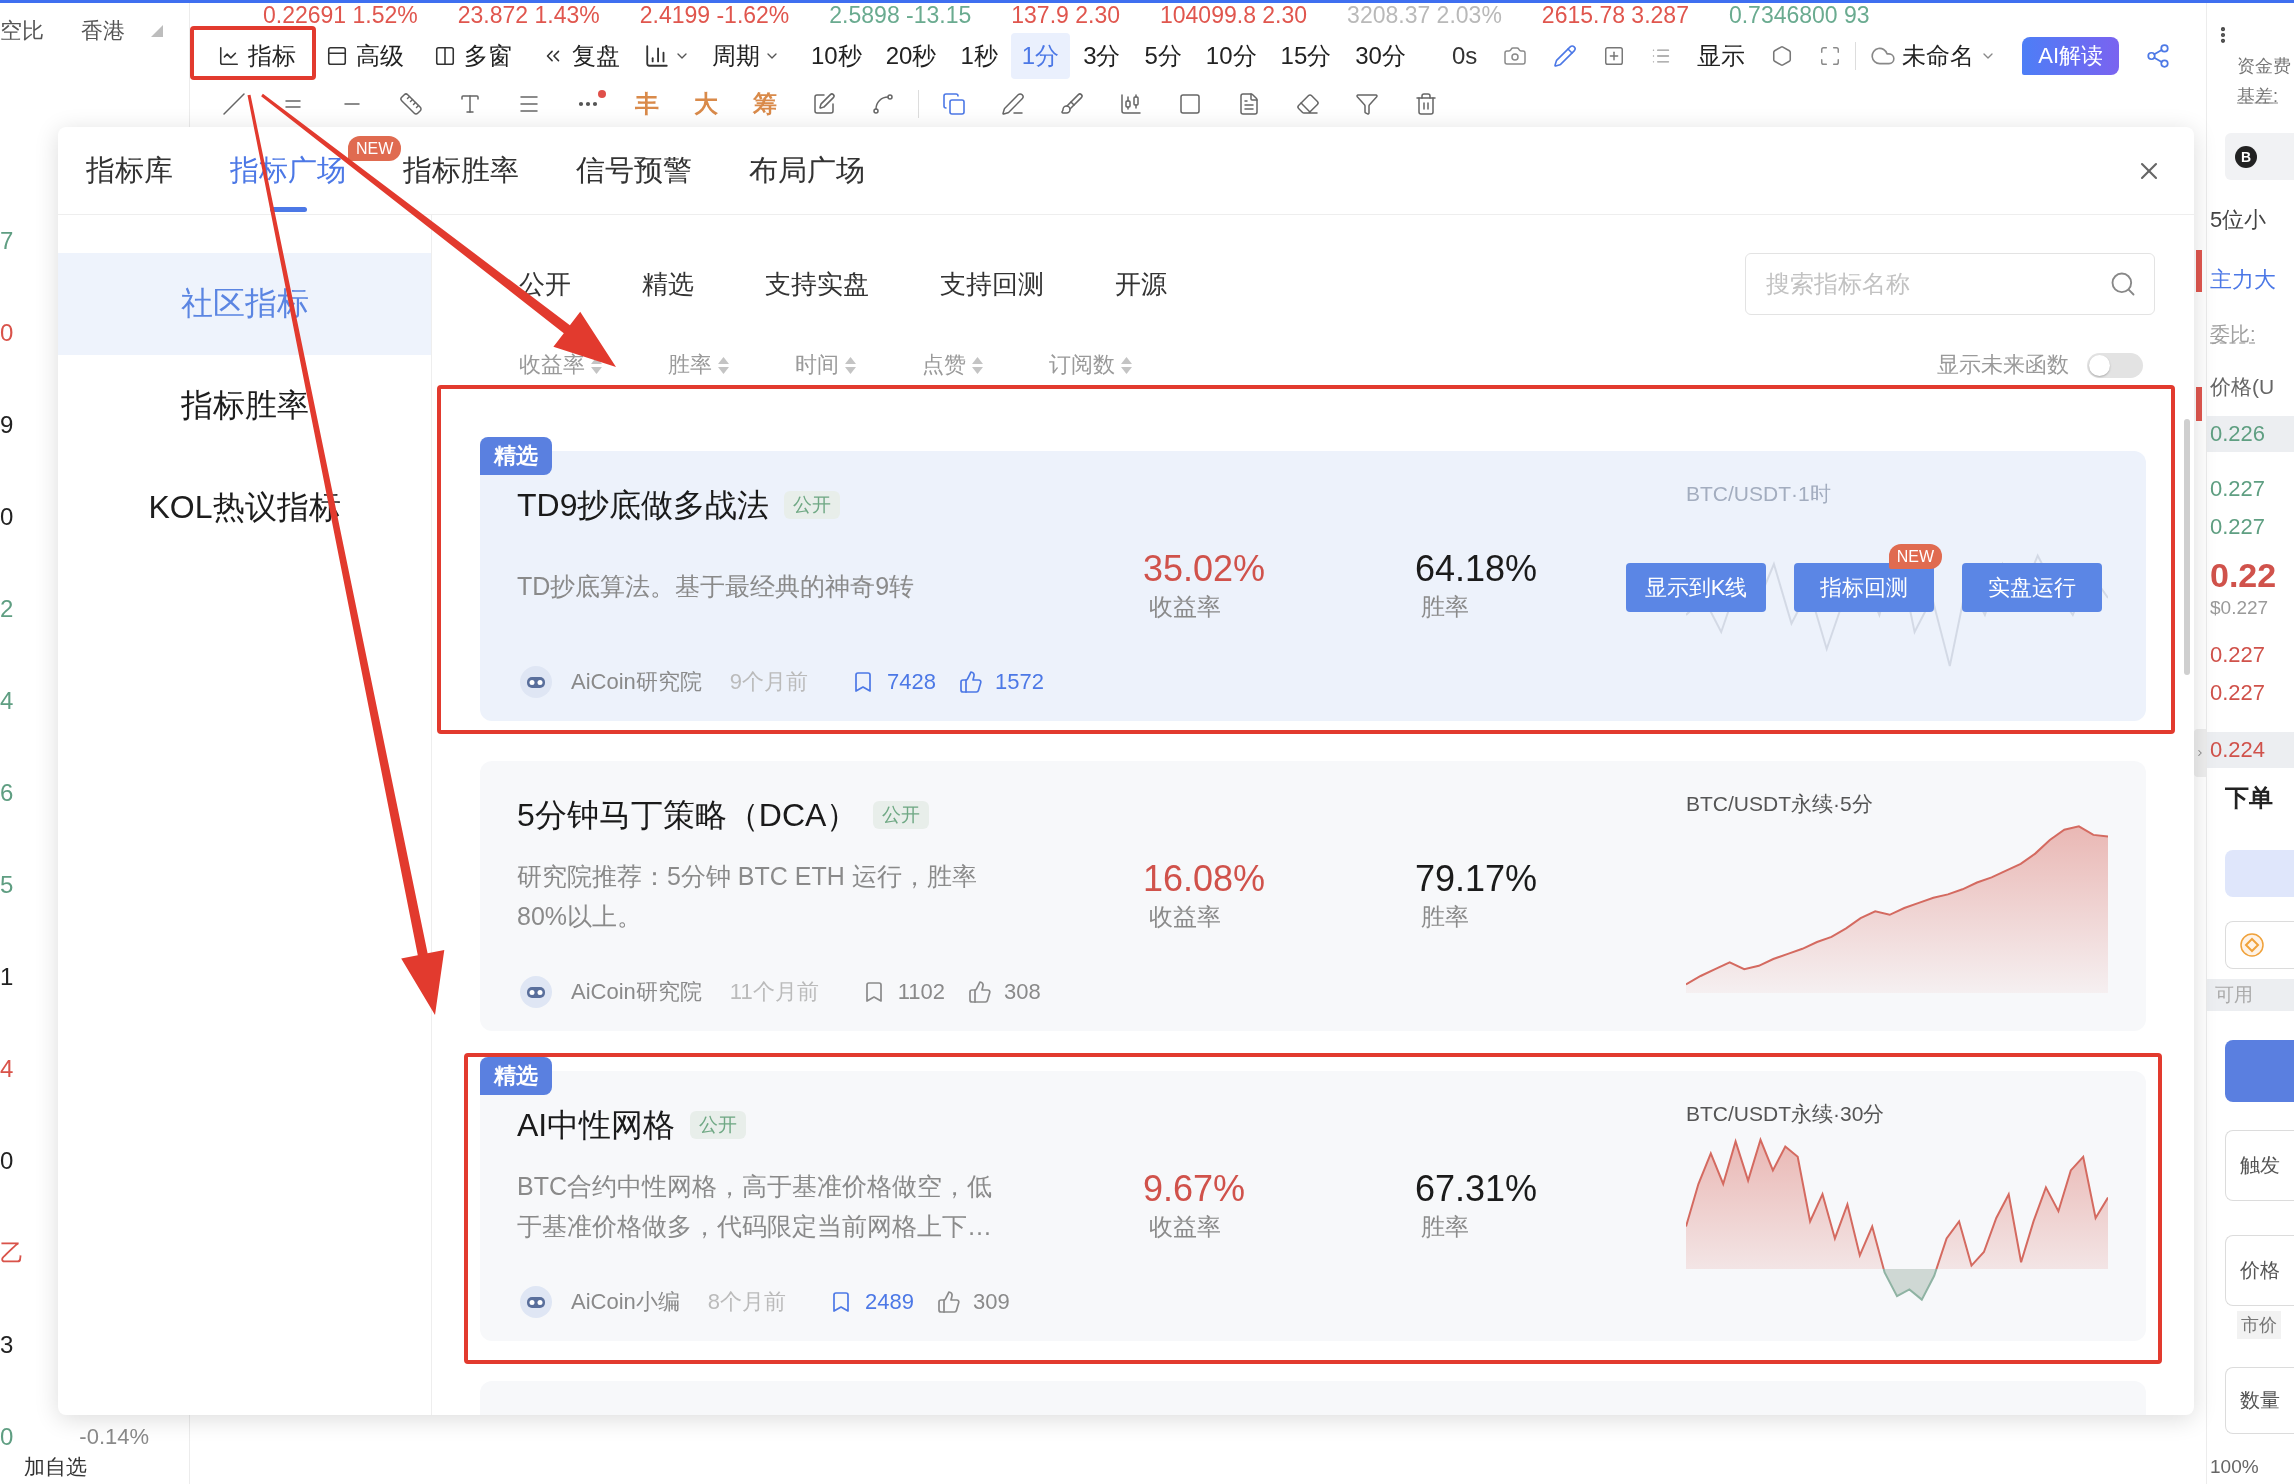 This screenshot has height=1484, width=2294. What do you see at coordinates (2123, 284) in the screenshot?
I see `search-icon` at bounding box center [2123, 284].